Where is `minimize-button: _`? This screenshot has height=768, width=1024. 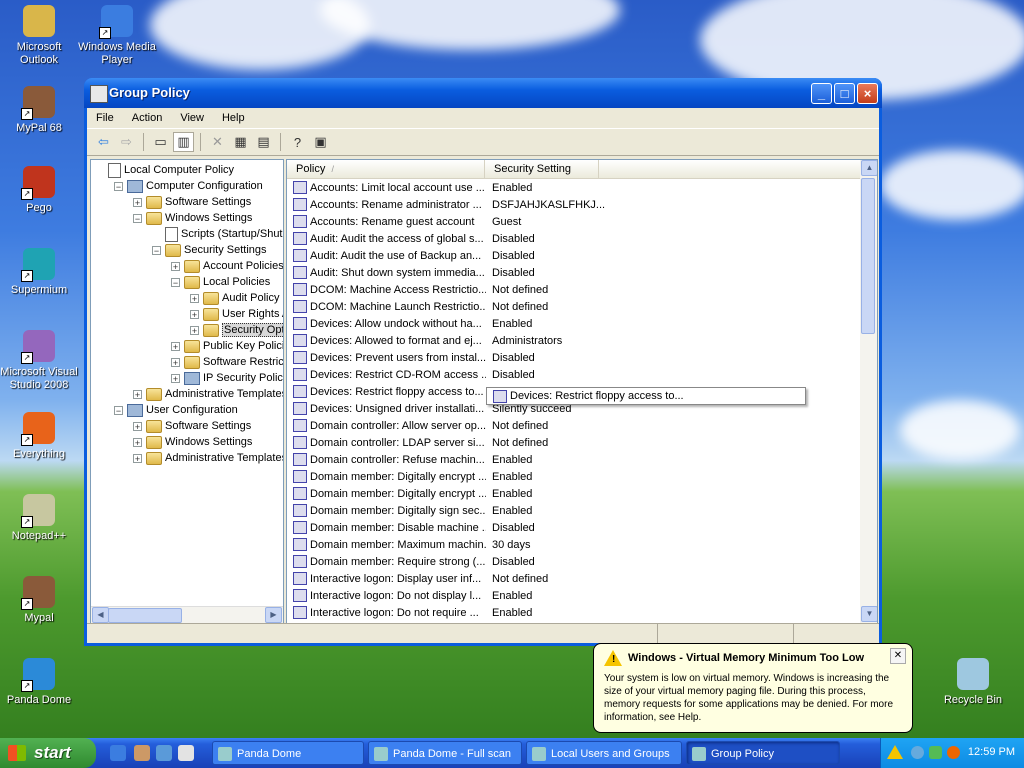
minimize-button: _ is located at coordinates (821, 93).